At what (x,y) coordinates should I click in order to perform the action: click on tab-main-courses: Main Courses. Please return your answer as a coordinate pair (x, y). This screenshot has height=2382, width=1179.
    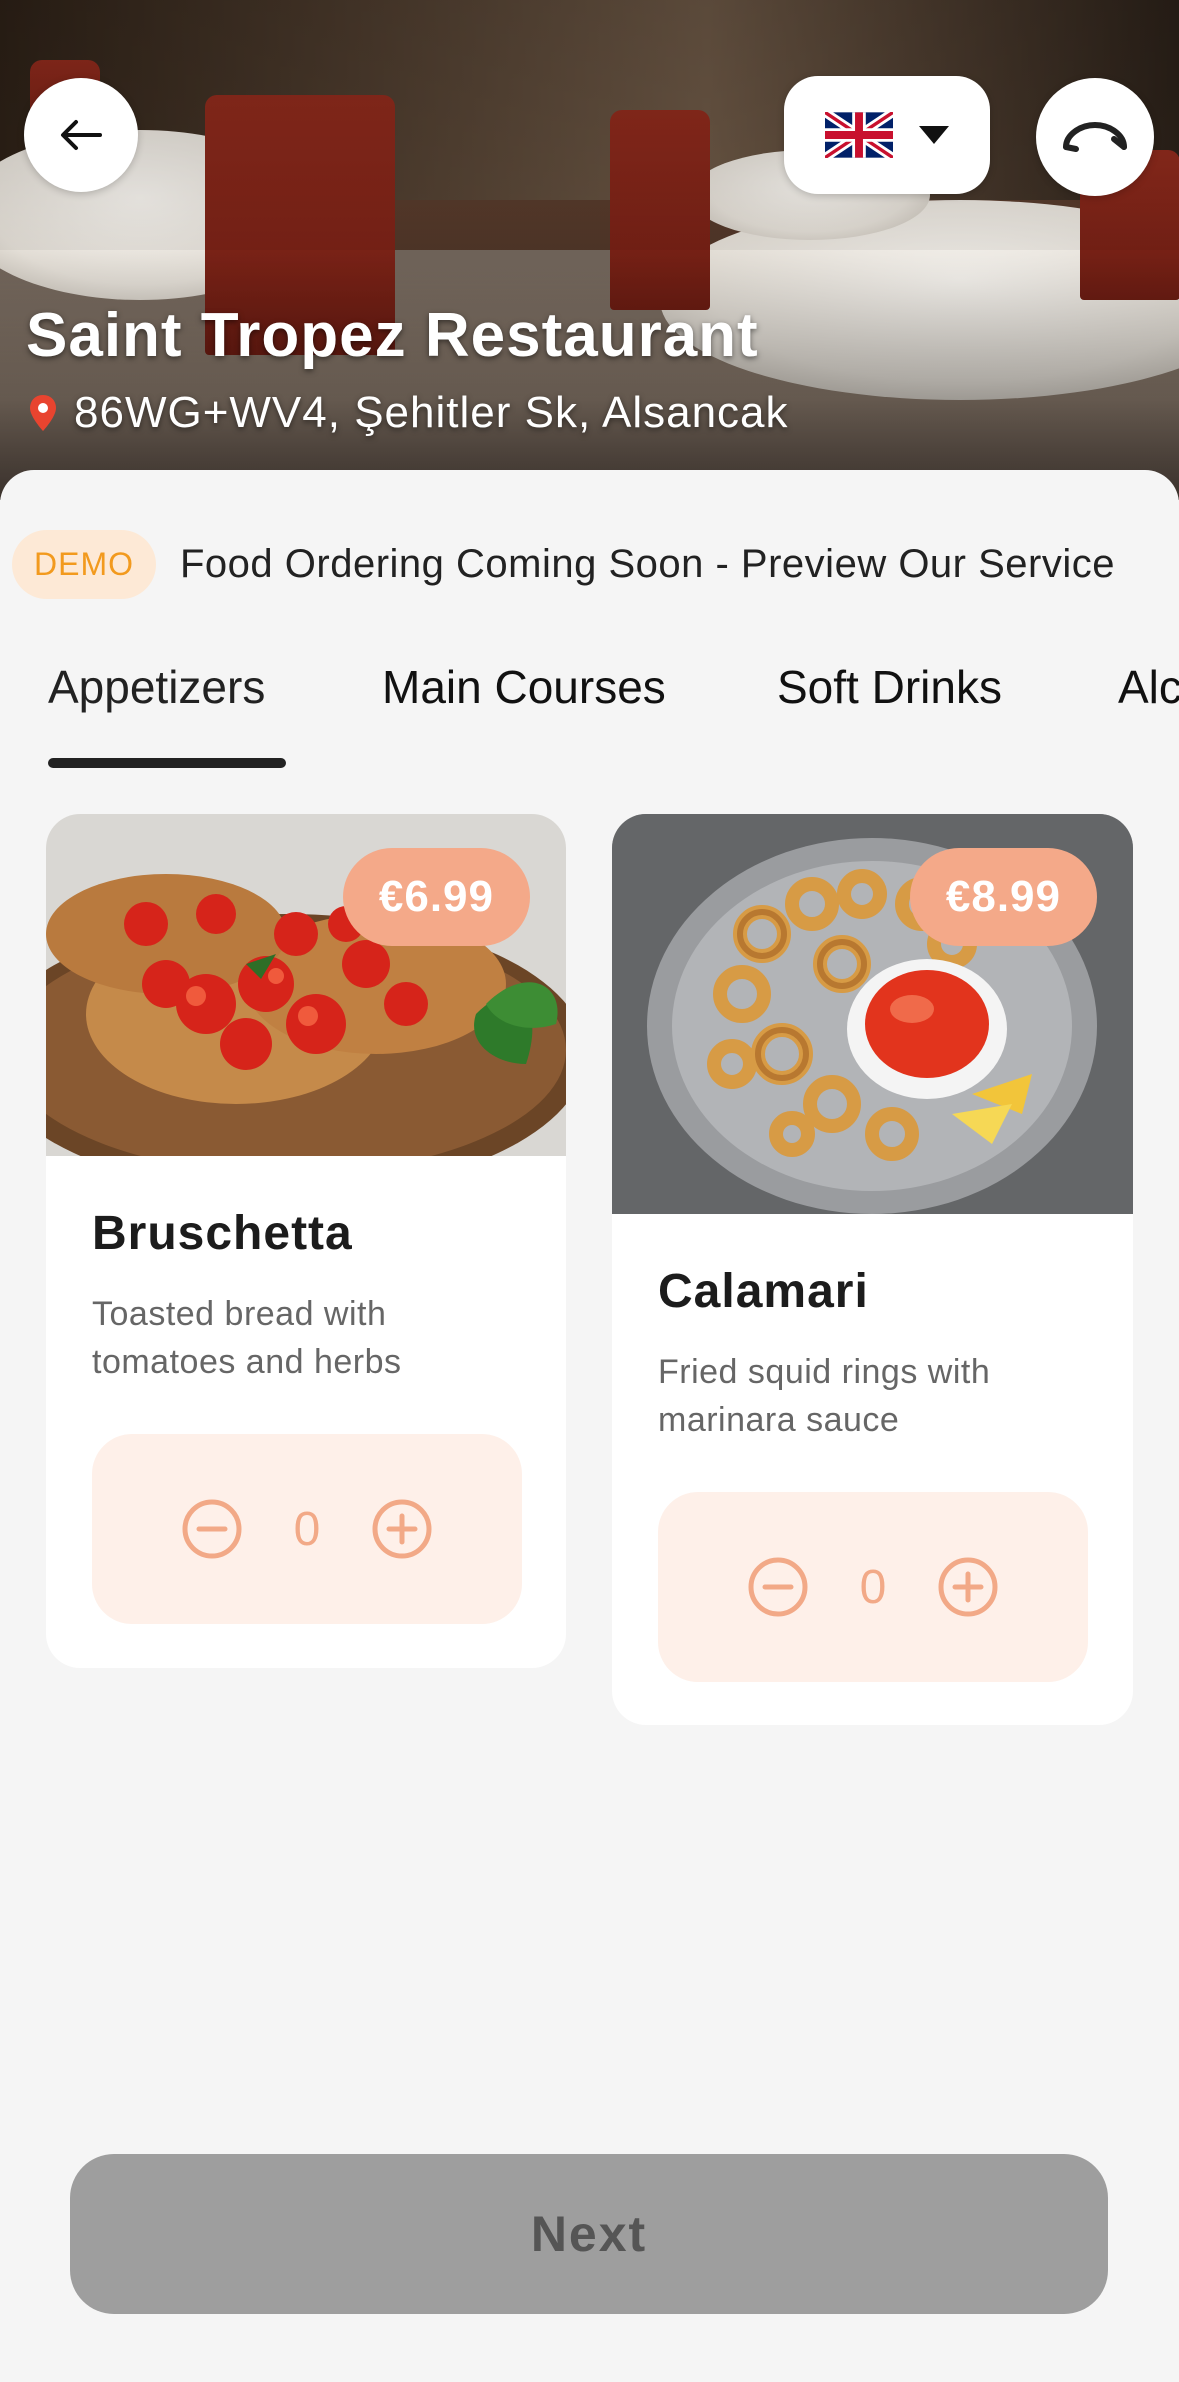
    Looking at the image, I should click on (524, 687).